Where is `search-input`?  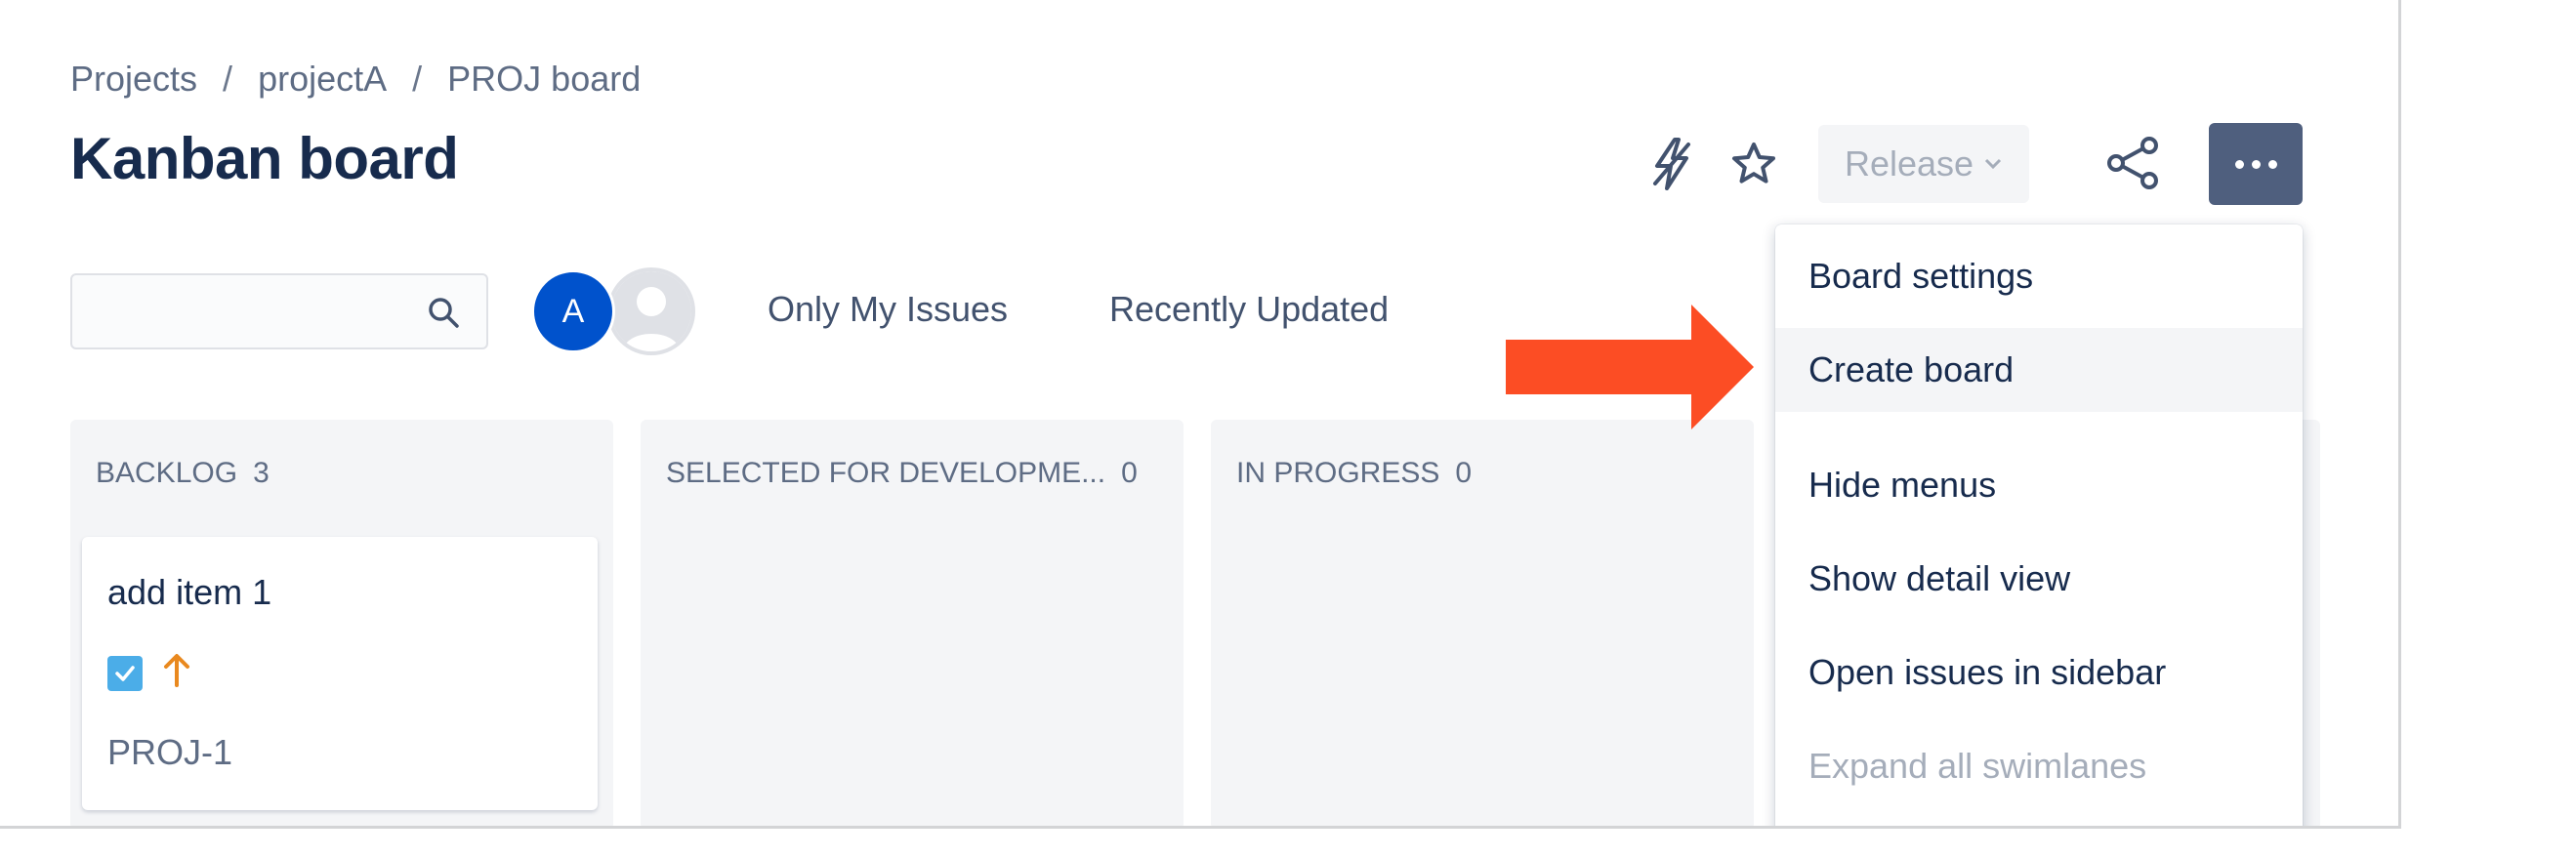
search-input is located at coordinates (256, 310).